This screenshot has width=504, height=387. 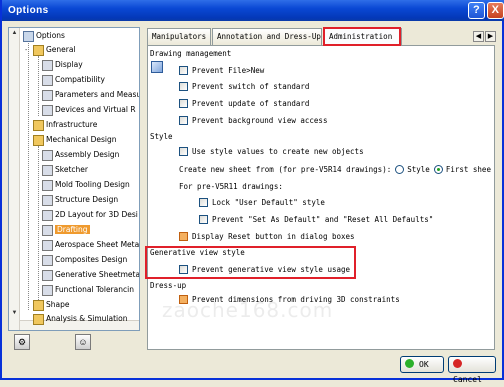 What do you see at coordinates (14, 33) in the screenshot?
I see `scroll-up-icon: ▲` at bounding box center [14, 33].